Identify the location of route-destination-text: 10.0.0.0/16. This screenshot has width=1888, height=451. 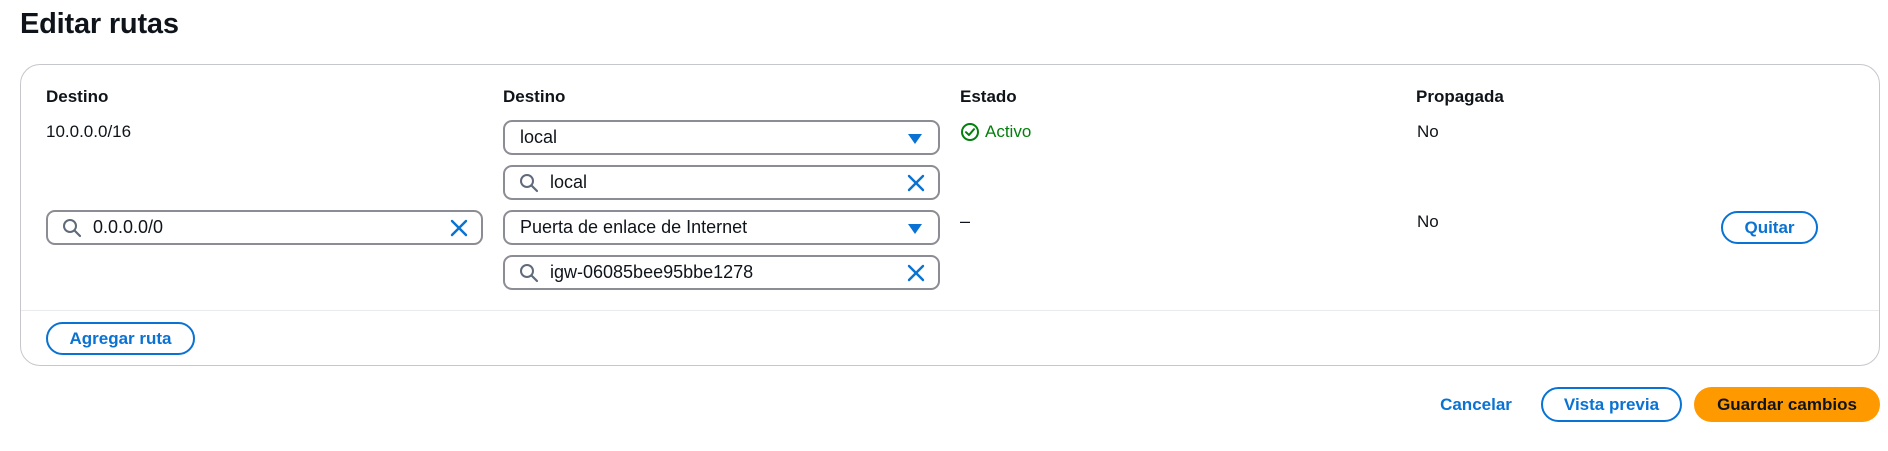
(89, 131).